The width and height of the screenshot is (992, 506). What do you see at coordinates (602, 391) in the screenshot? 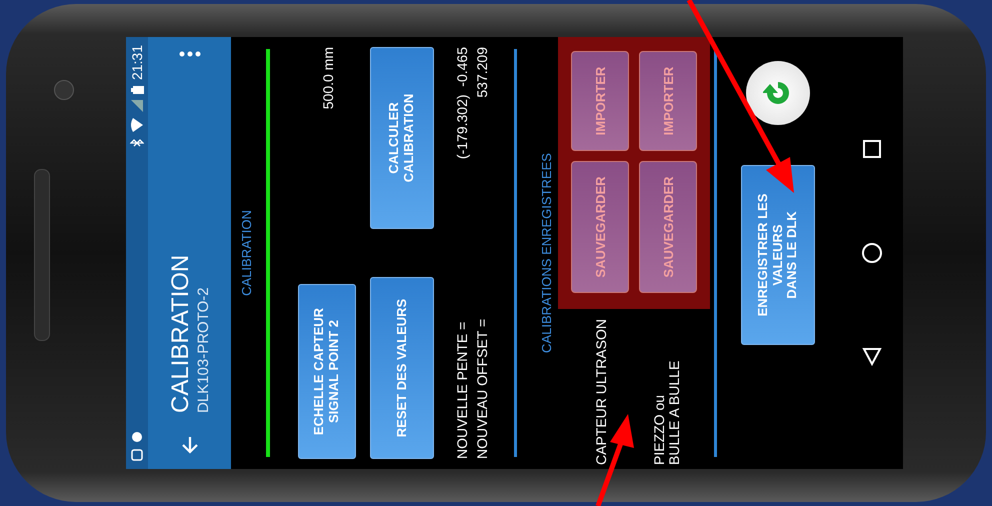
I see `sensor-label: CAPTEUR ULTRASON` at bounding box center [602, 391].